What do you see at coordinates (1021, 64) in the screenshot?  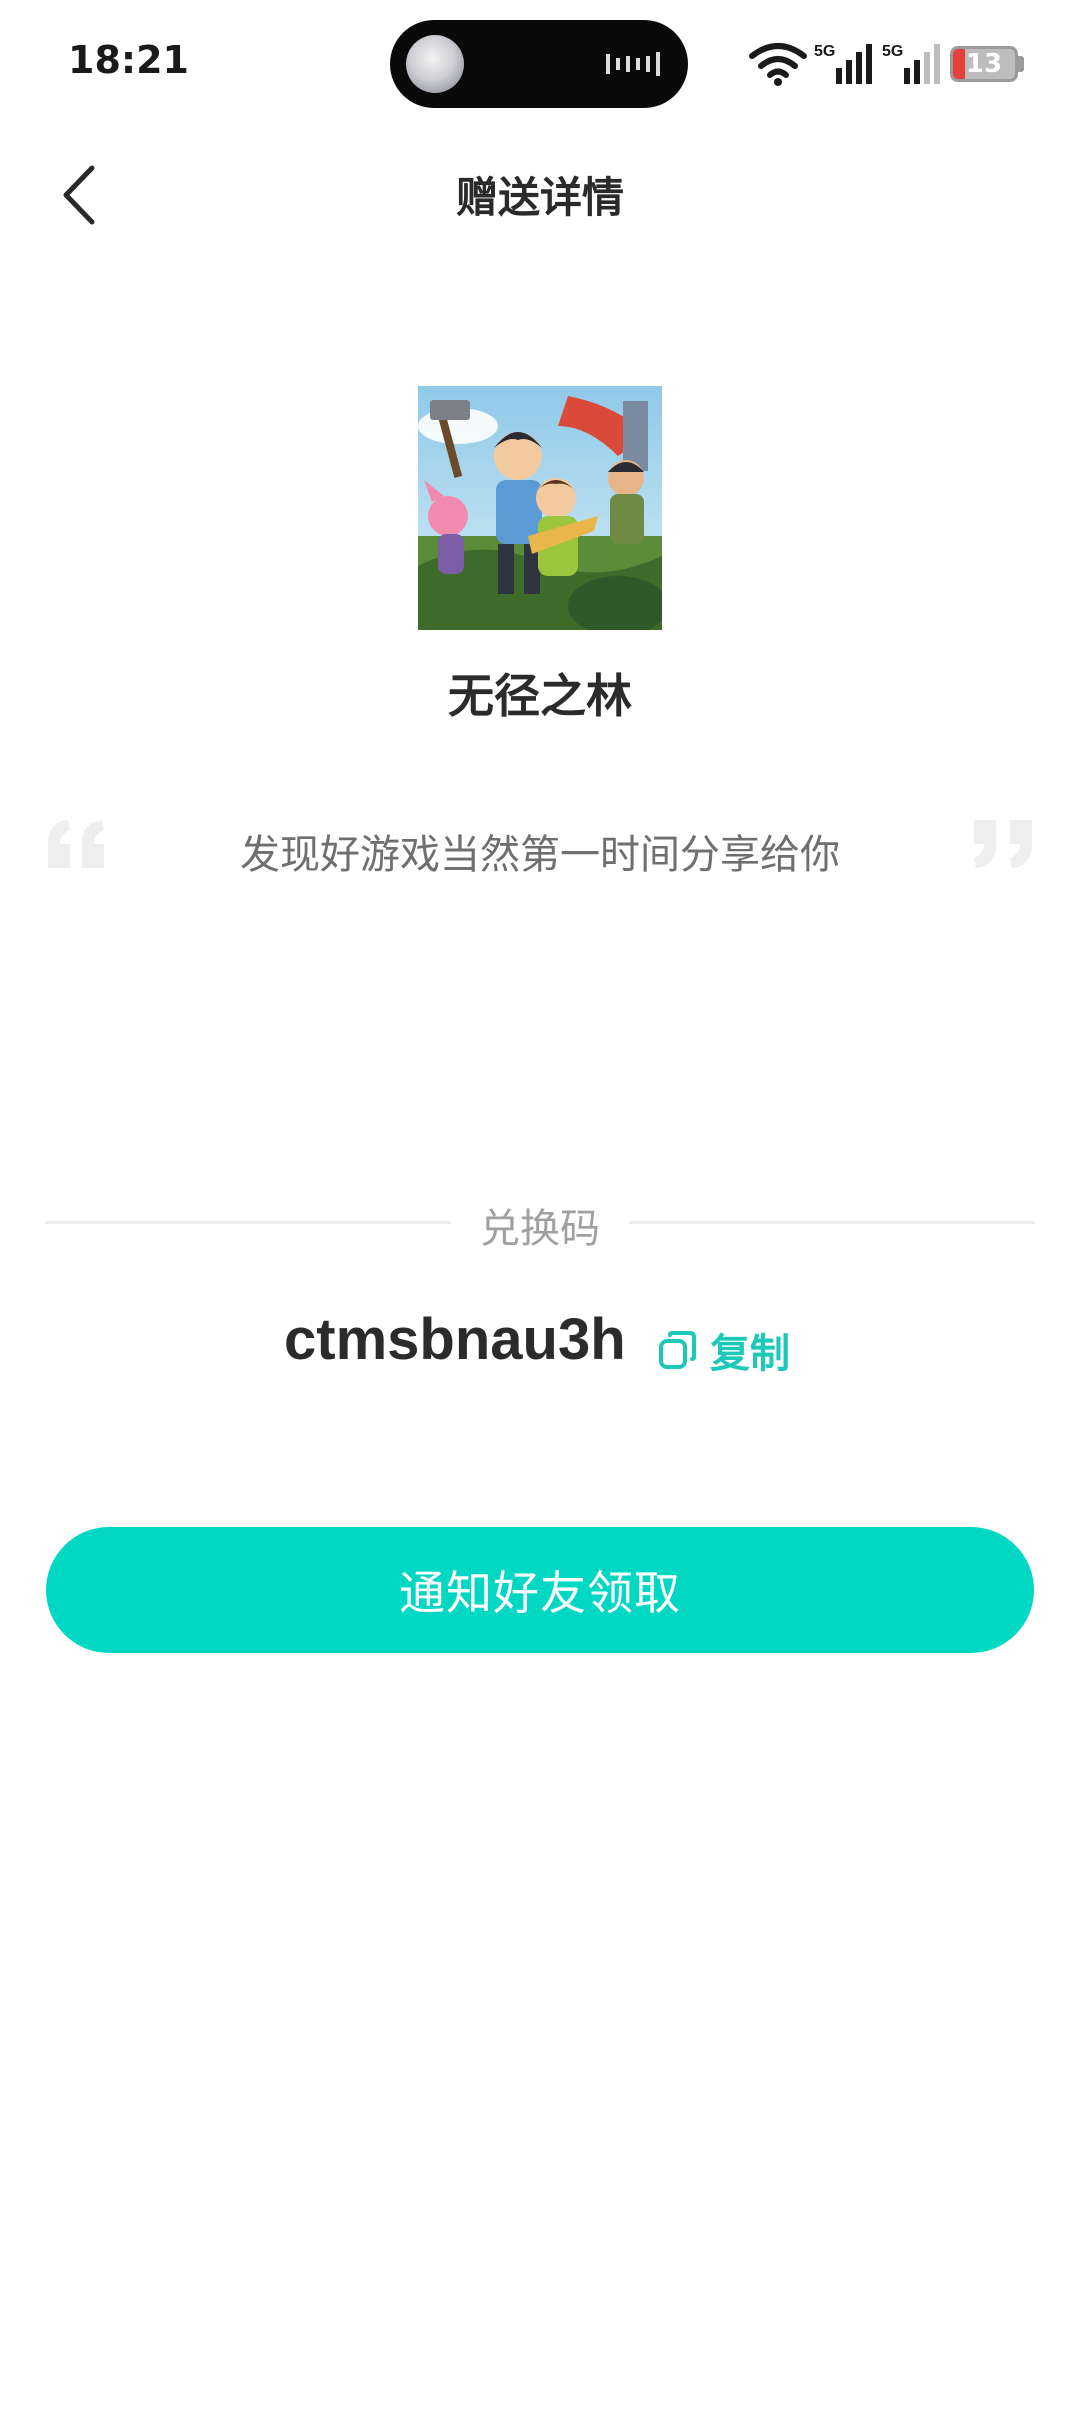 I see `battery-cap` at bounding box center [1021, 64].